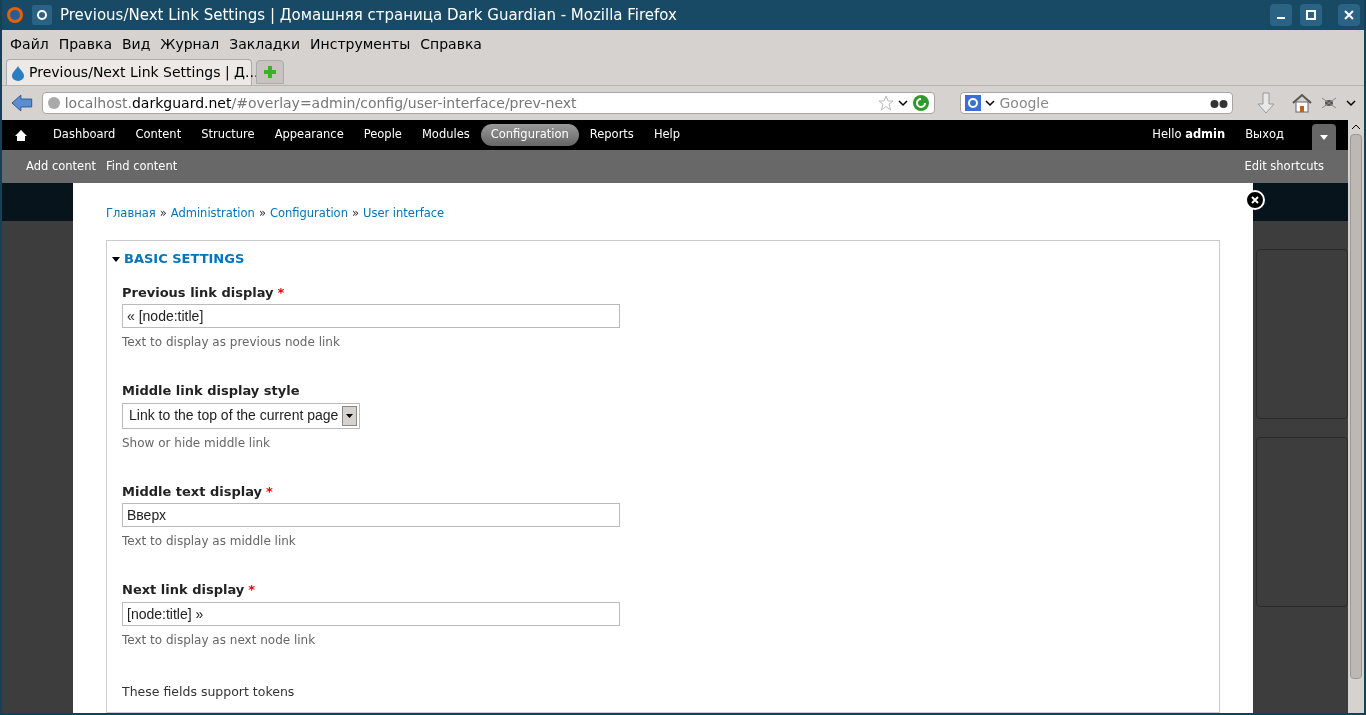 The height and width of the screenshot is (715, 1366). Describe the element at coordinates (192, 491) in the screenshot. I see `field-label: Middle text display` at that location.